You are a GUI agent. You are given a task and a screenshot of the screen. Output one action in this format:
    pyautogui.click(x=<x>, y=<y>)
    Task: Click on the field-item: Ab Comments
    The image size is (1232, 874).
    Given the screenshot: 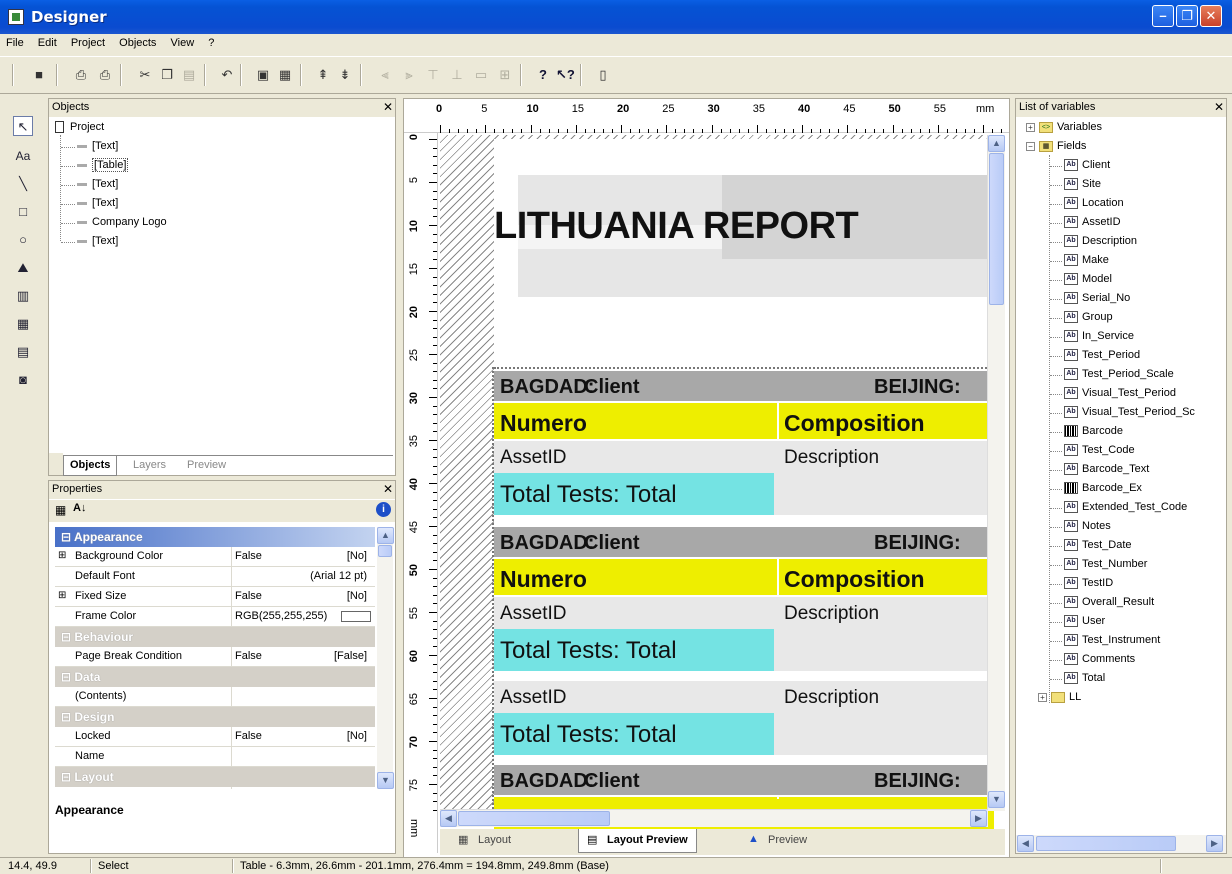 What is the action you would take?
    pyautogui.click(x=1099, y=659)
    